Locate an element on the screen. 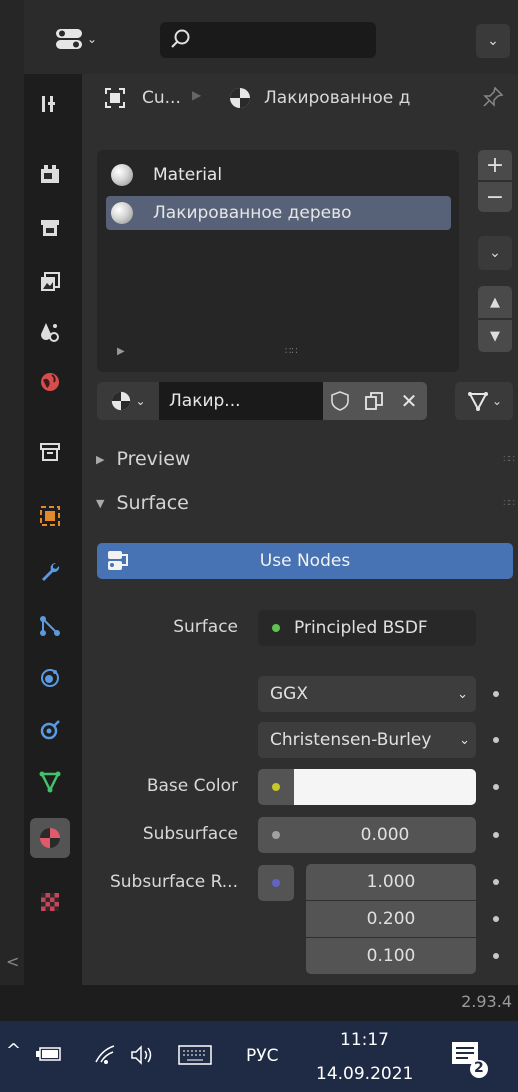 This screenshot has height=1092, width=518. tab-texture is located at coordinates (50, 902).